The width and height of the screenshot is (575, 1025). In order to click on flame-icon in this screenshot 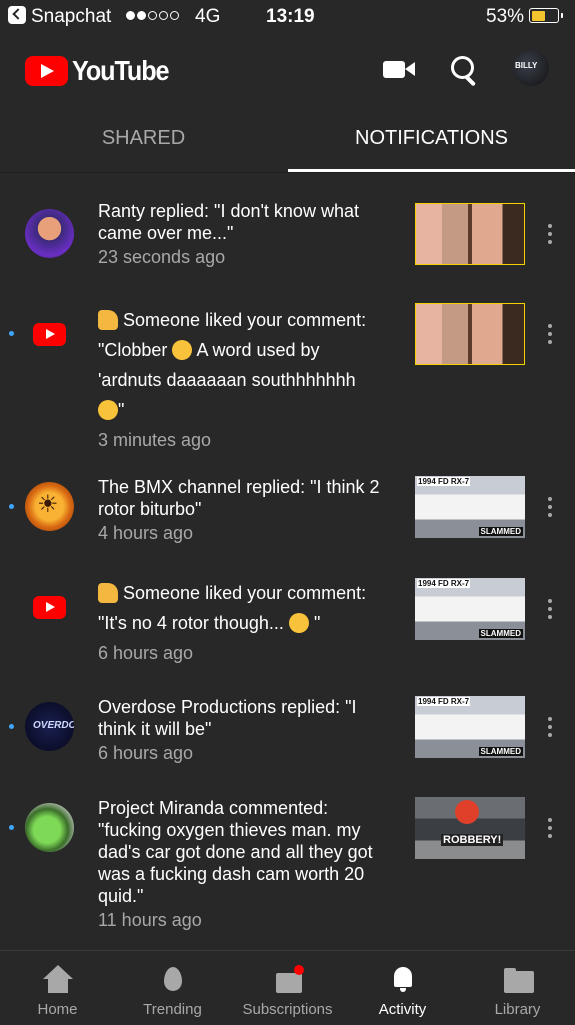, I will do `click(173, 979)`.